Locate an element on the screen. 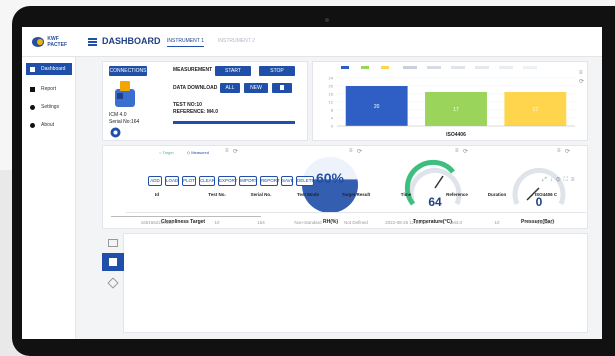  chart-refresh-icon: ⟳ is located at coordinates (581, 81).